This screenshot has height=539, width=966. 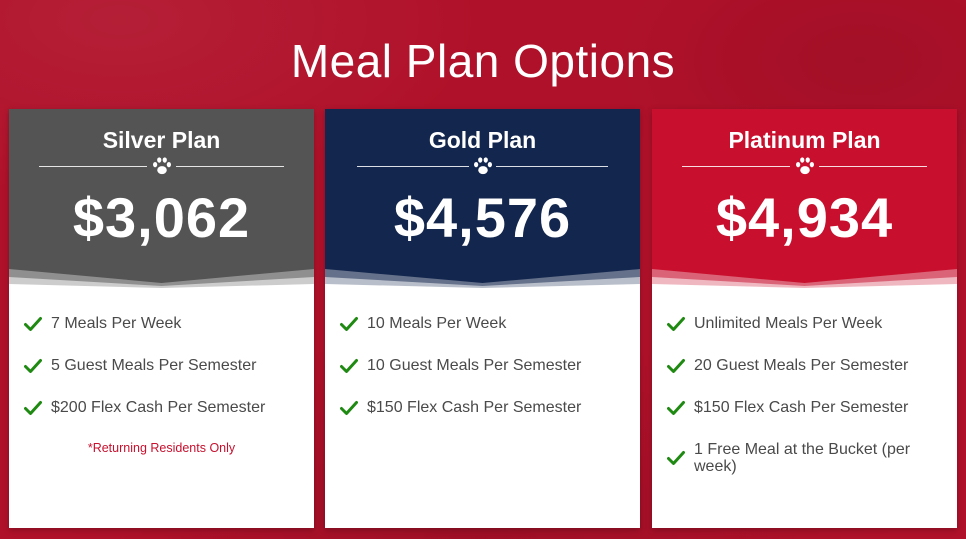 I want to click on plan-price: $3,062, so click(x=161, y=217).